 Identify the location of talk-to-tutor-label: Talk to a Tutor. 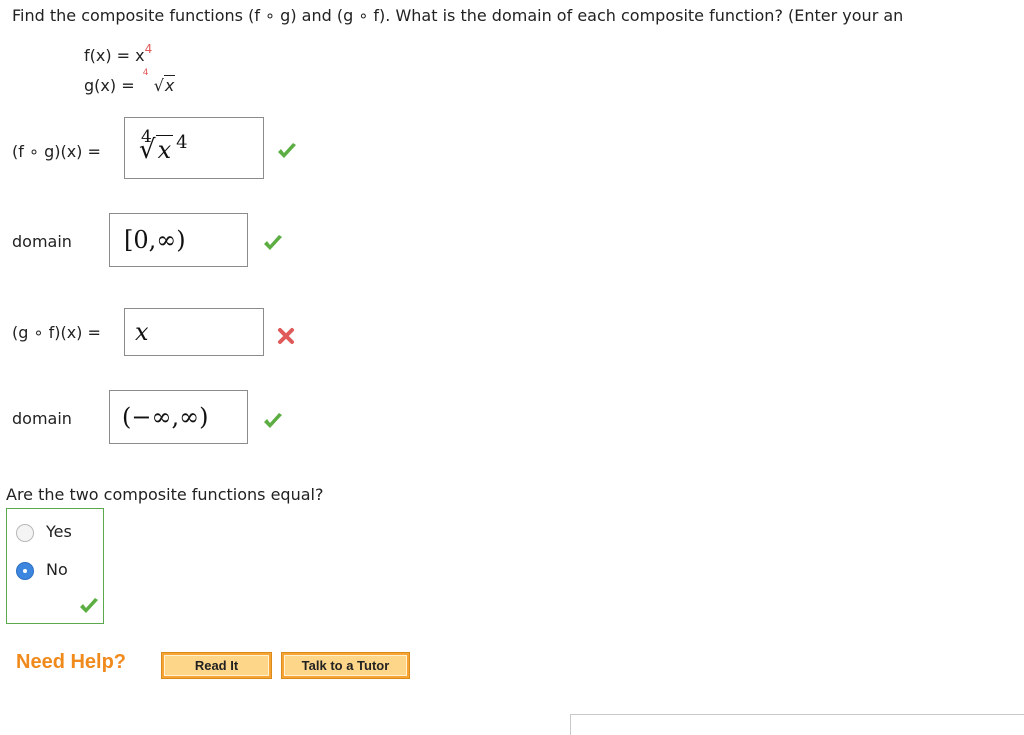
(345, 665).